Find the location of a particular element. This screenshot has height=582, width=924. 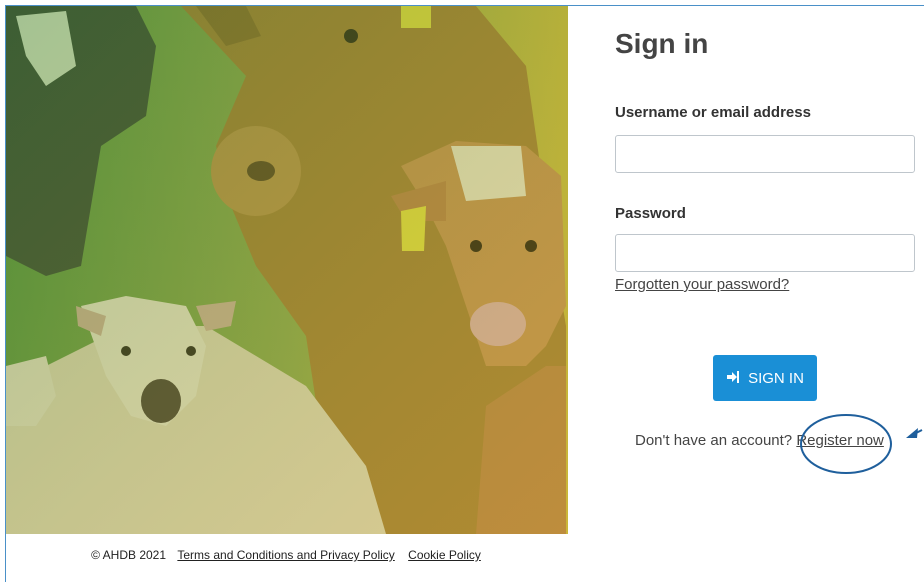

copyright-text: © AHDB 2021 is located at coordinates (129, 555).